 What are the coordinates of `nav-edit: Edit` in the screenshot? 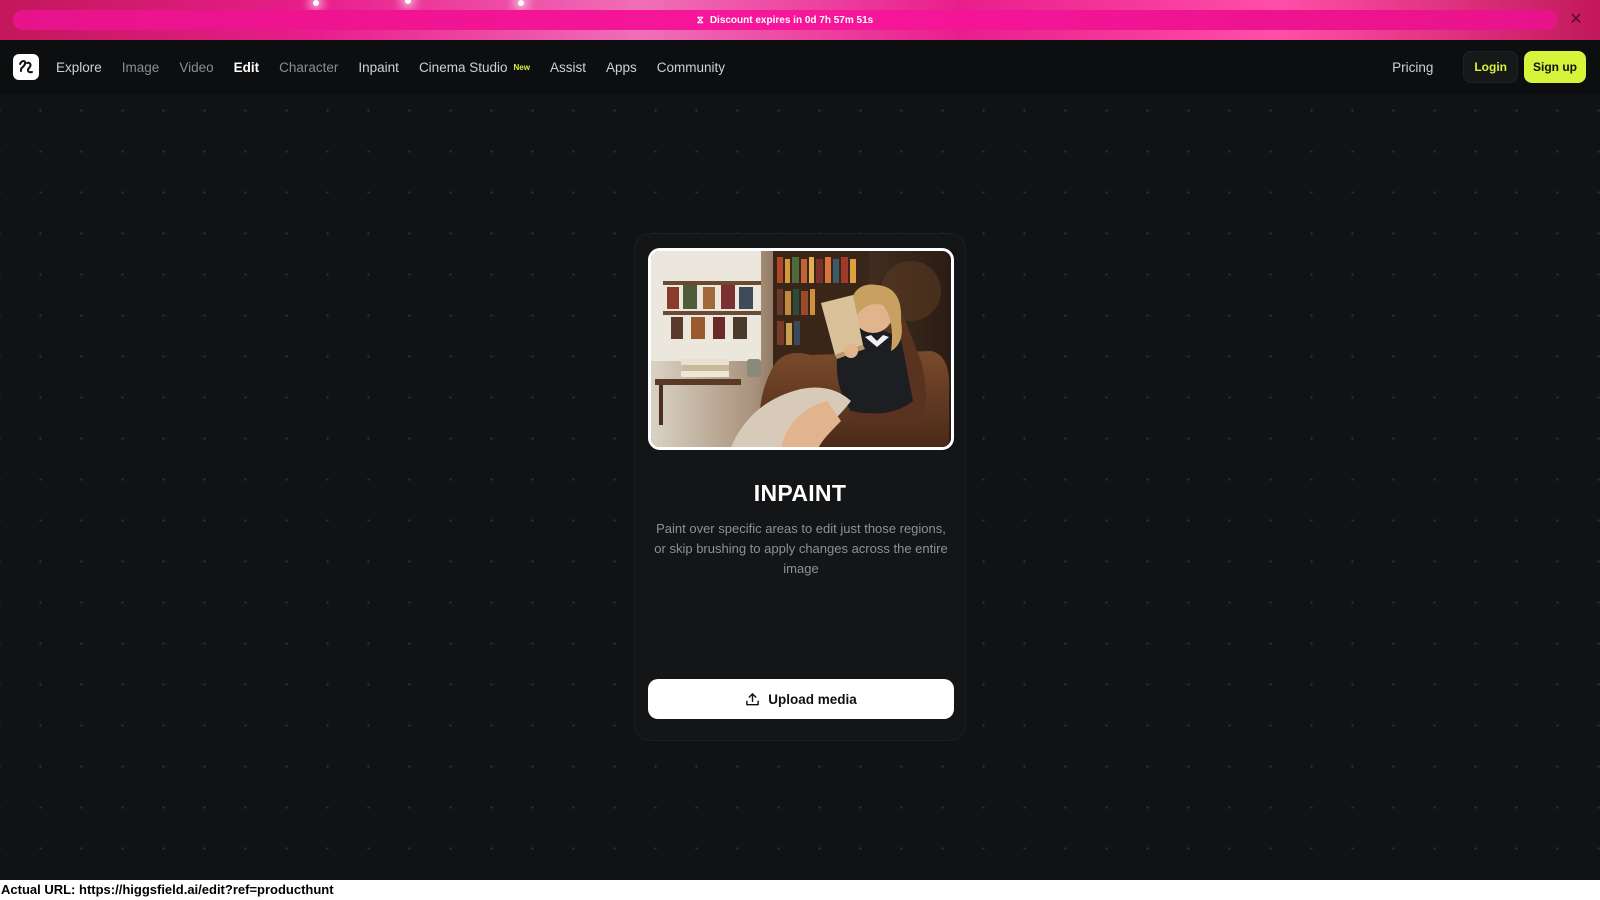 It's located at (247, 67).